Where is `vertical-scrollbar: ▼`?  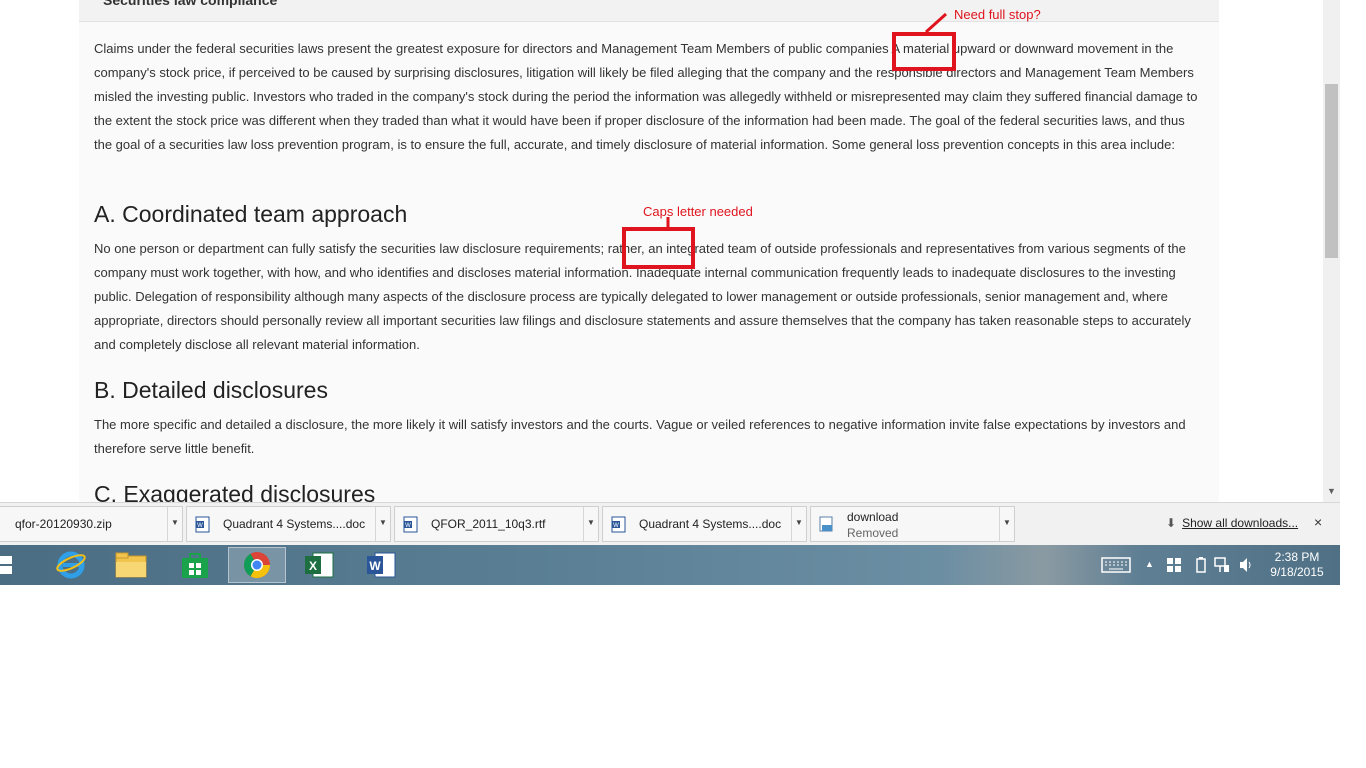
vertical-scrollbar: ▼ is located at coordinates (1331, 251).